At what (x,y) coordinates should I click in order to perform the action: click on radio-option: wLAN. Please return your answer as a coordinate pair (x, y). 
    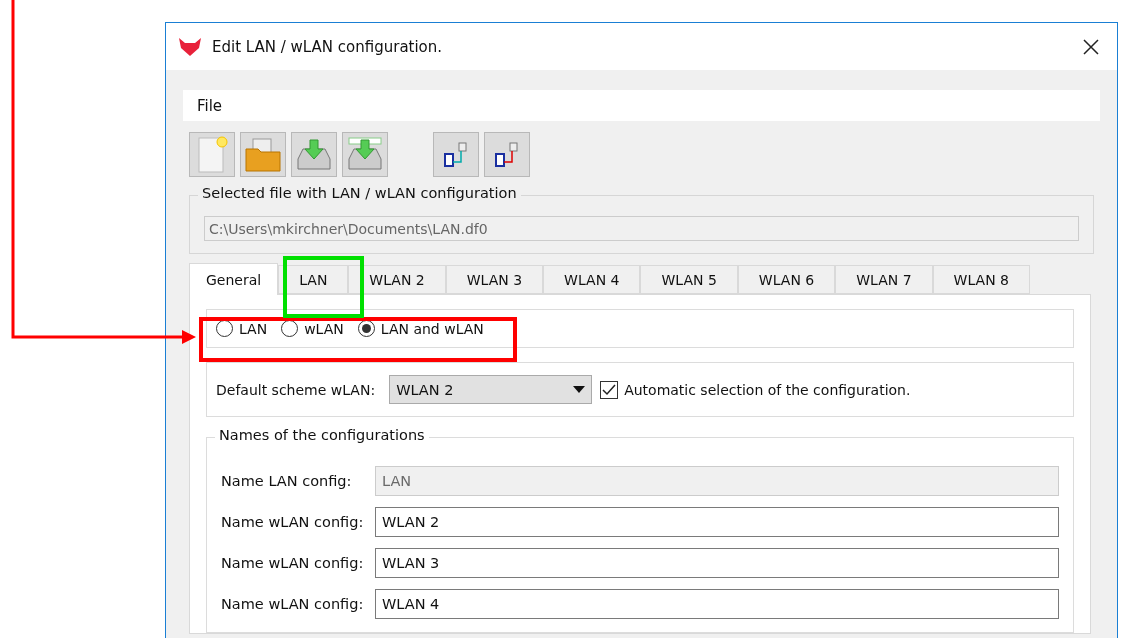
    Looking at the image, I should click on (312, 329).